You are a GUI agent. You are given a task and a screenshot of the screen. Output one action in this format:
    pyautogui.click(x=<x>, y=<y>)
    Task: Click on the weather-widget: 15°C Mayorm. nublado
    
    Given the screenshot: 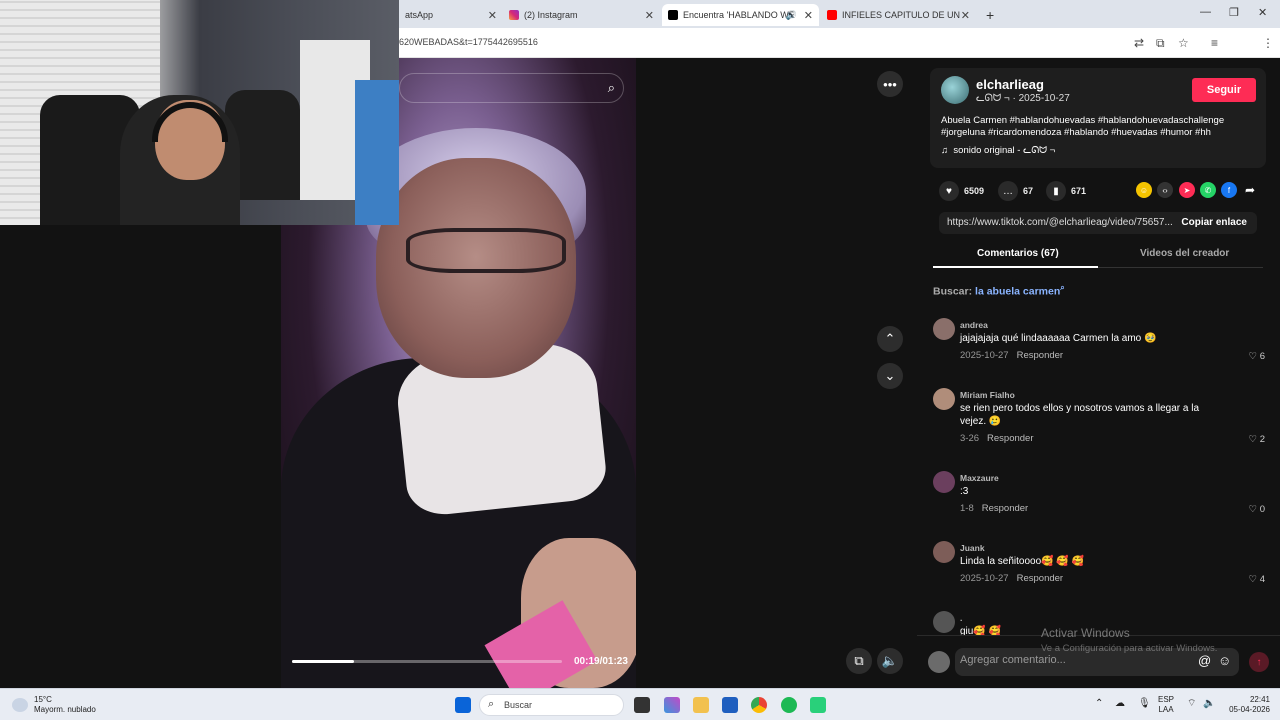 What is the action you would take?
    pyautogui.click(x=54, y=705)
    